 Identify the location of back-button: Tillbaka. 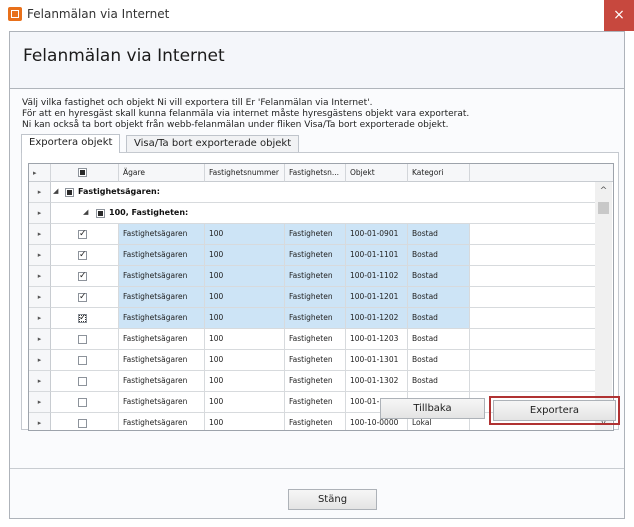
(432, 408).